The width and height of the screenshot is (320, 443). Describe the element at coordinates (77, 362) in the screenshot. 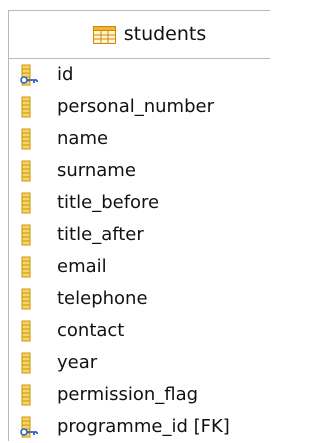

I see `column-label: year` at that location.